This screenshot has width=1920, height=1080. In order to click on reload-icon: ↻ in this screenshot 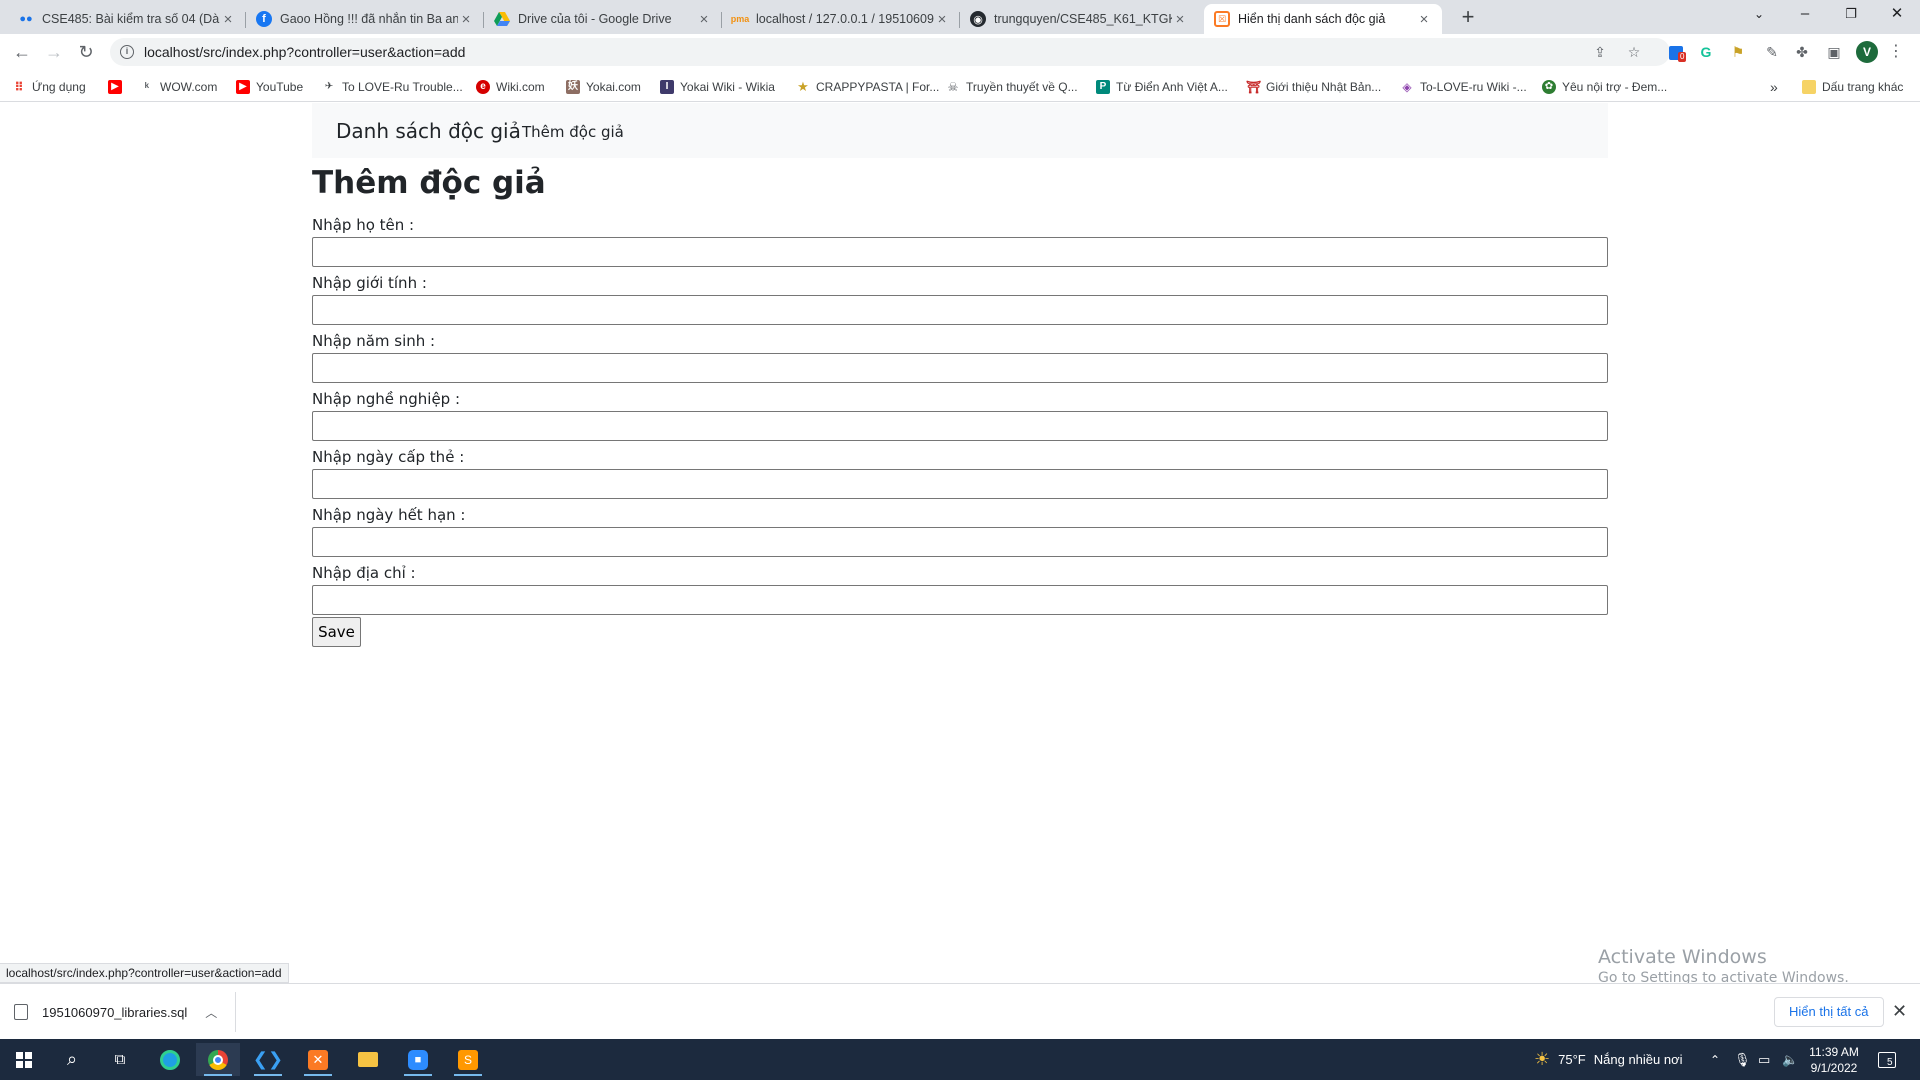, I will do `click(86, 52)`.